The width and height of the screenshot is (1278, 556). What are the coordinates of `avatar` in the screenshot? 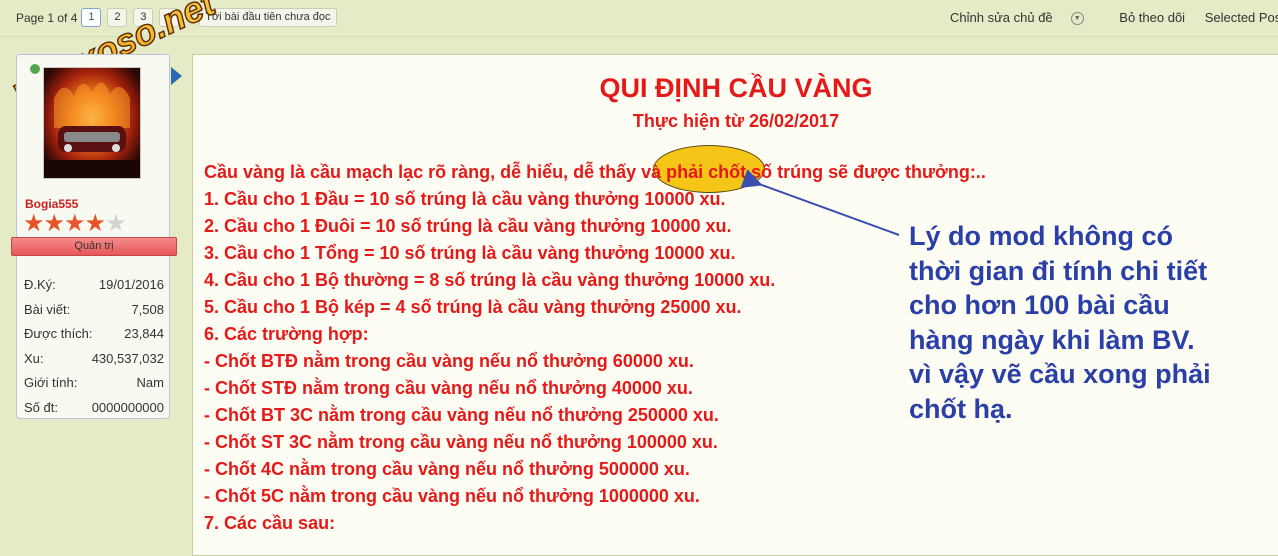 It's located at (92, 123).